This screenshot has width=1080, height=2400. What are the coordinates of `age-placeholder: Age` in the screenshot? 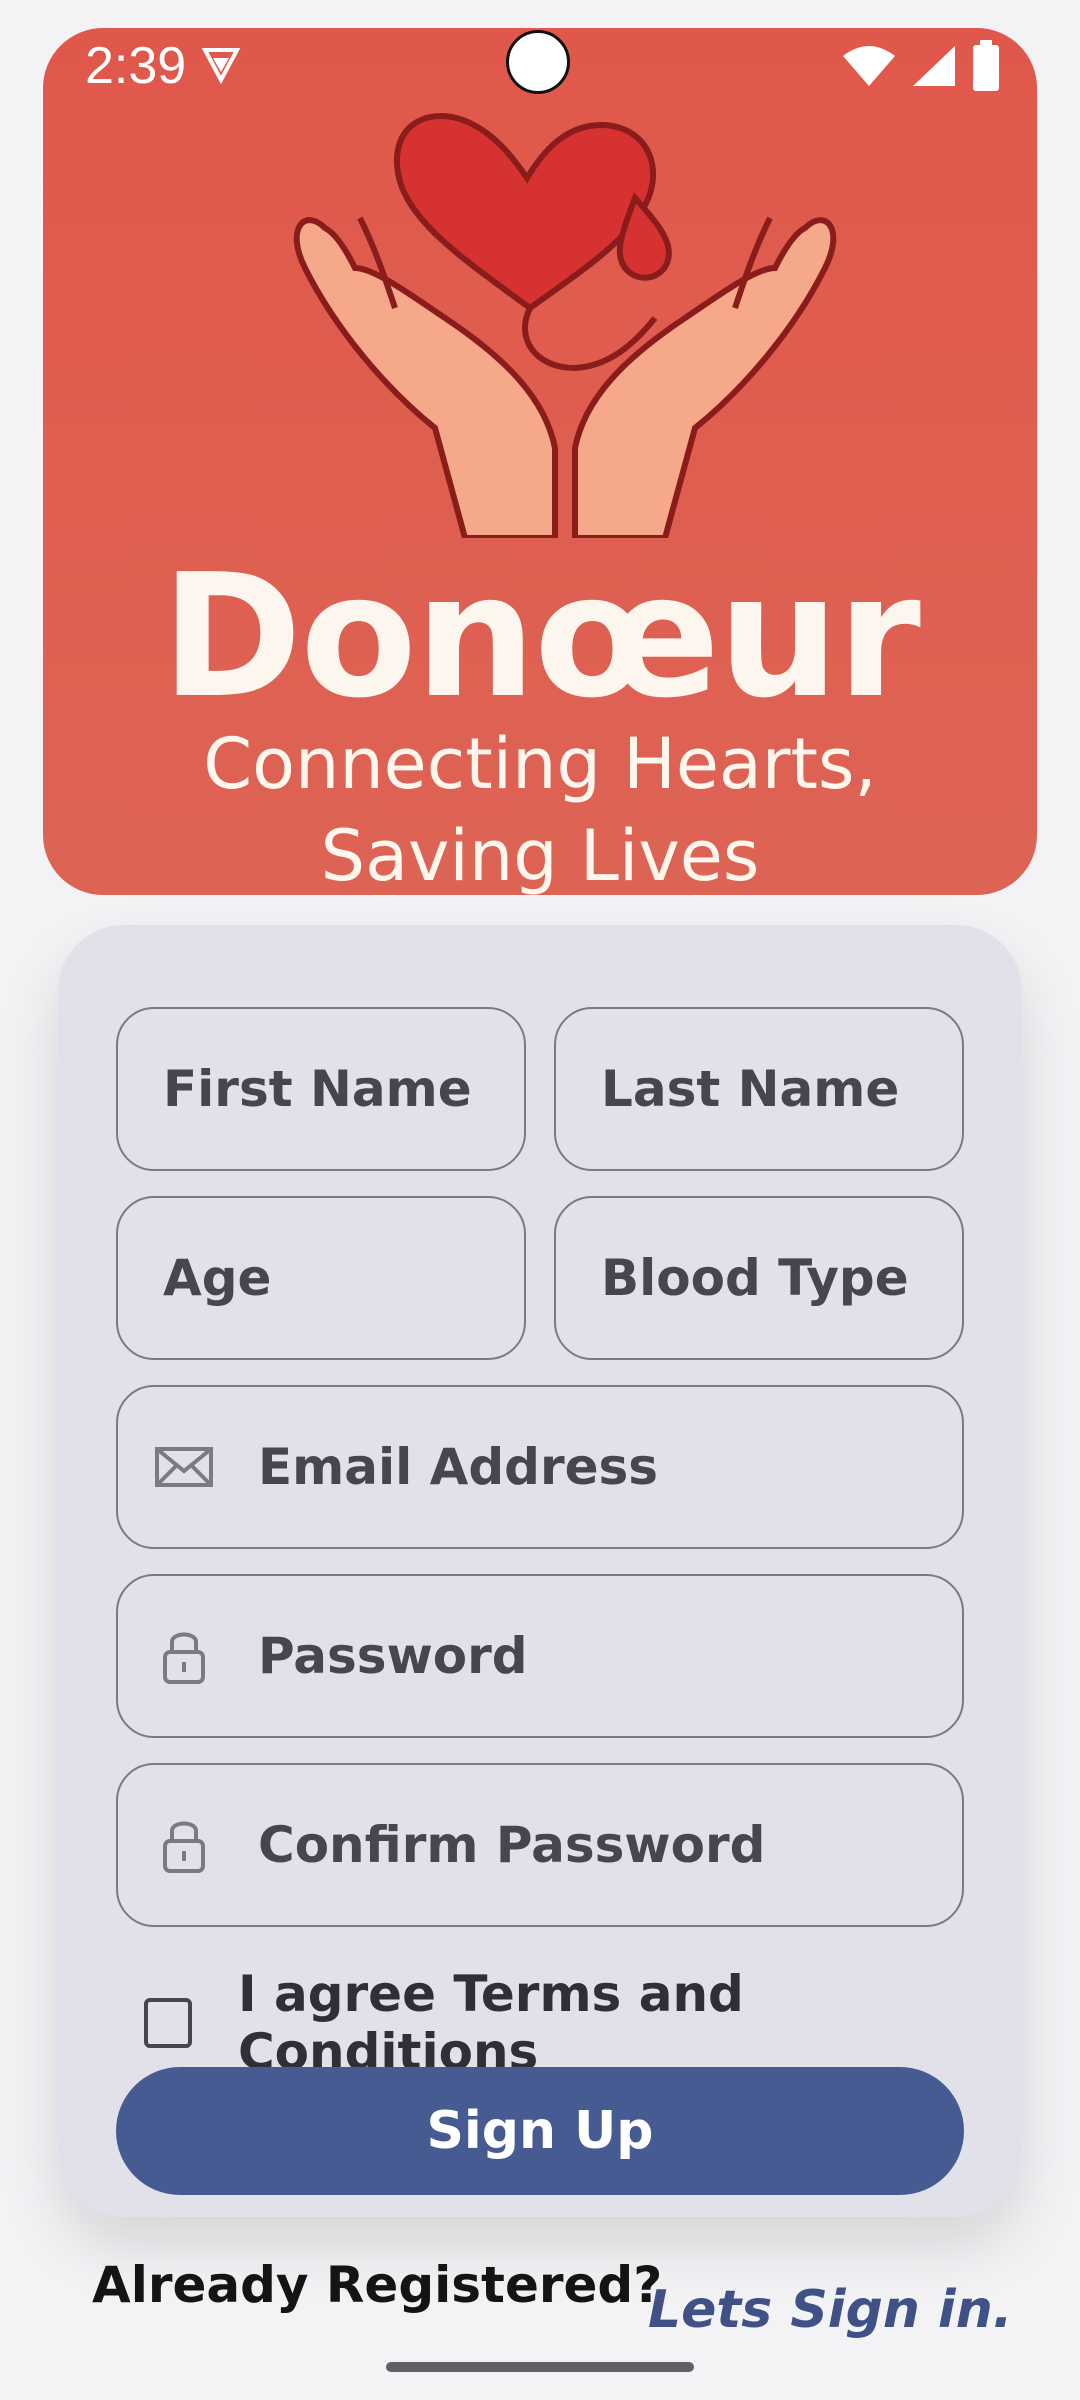 It's located at (217, 1278).